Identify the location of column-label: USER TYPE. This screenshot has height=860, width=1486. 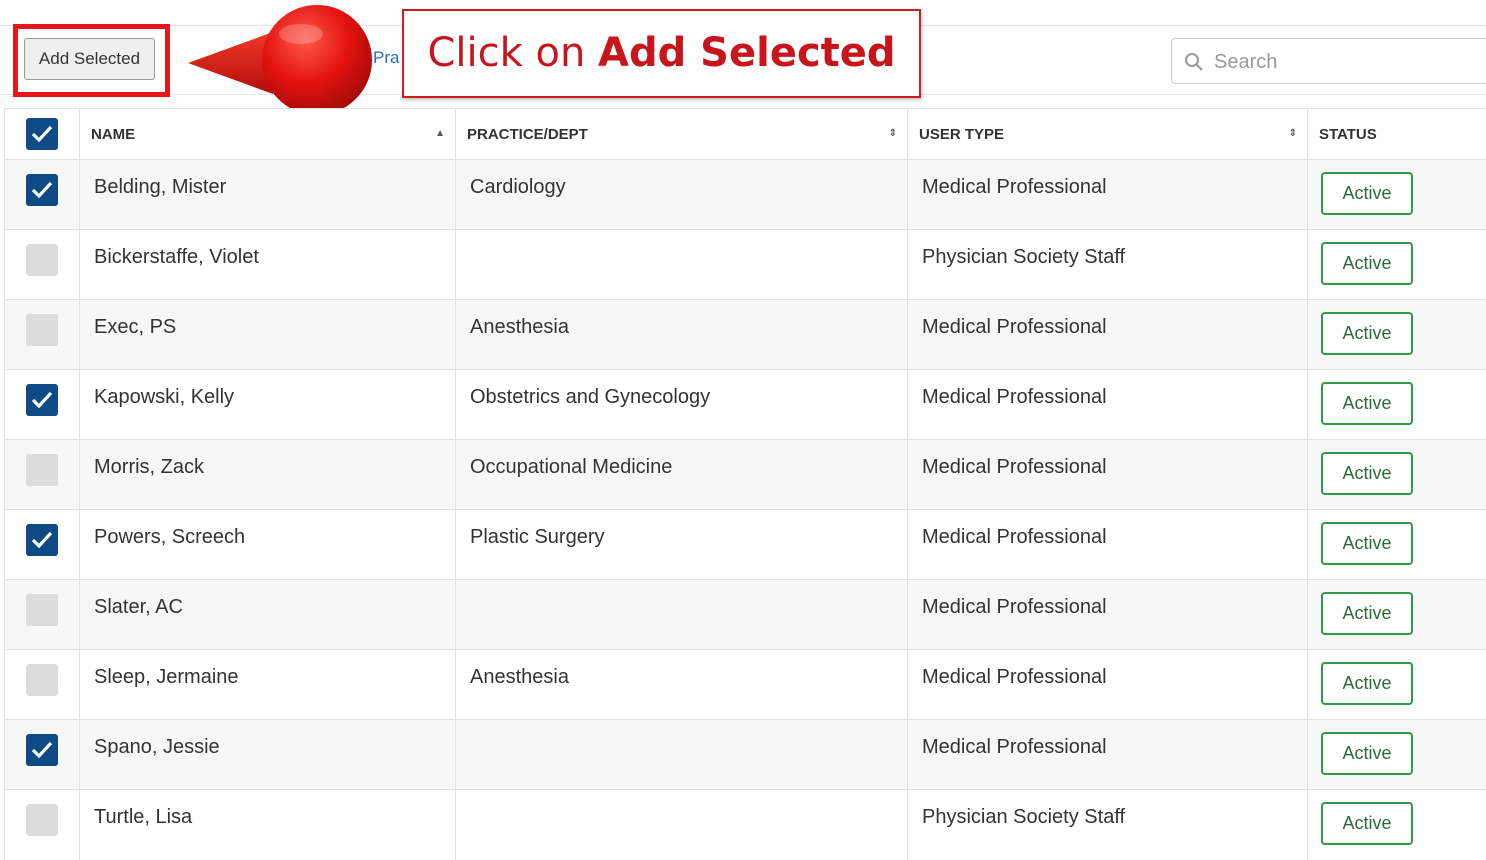
(956, 134).